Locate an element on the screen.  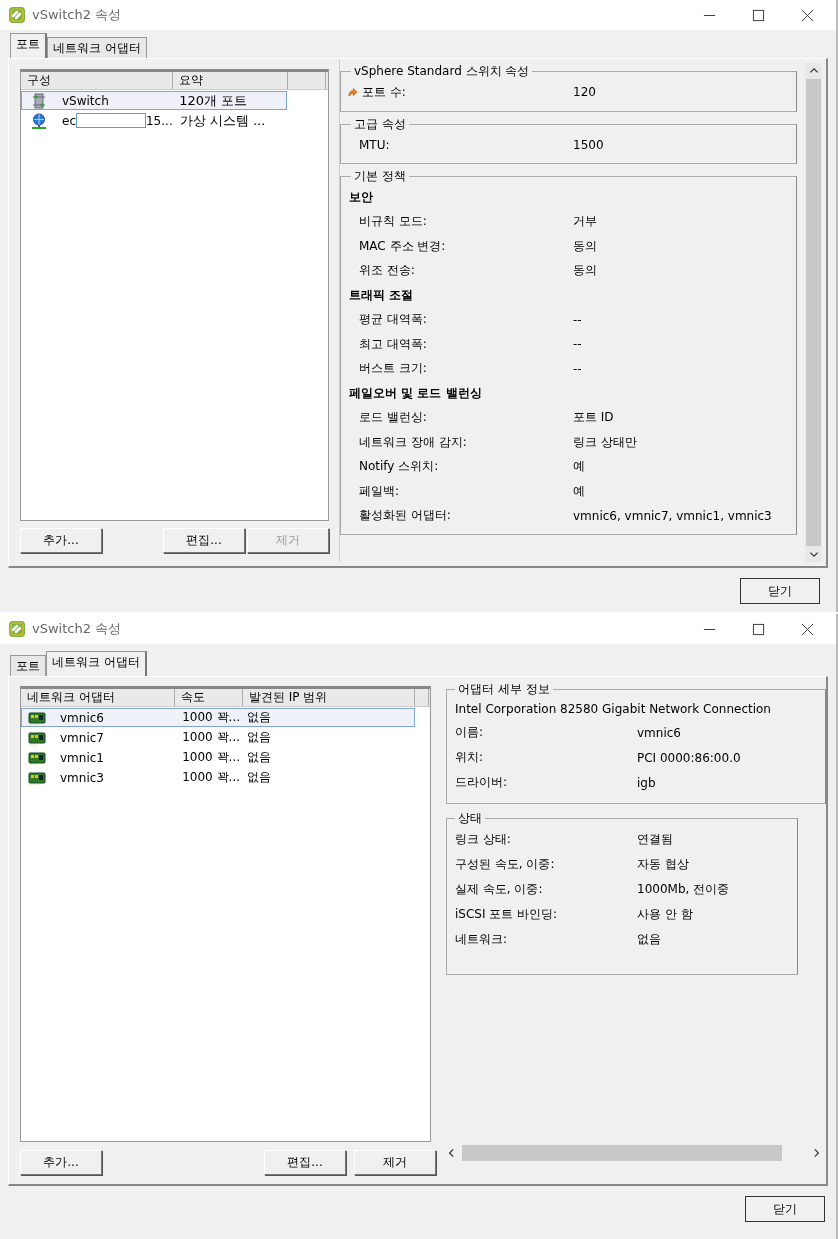
property-label: 실제 속도, 이중: is located at coordinates (499, 889).